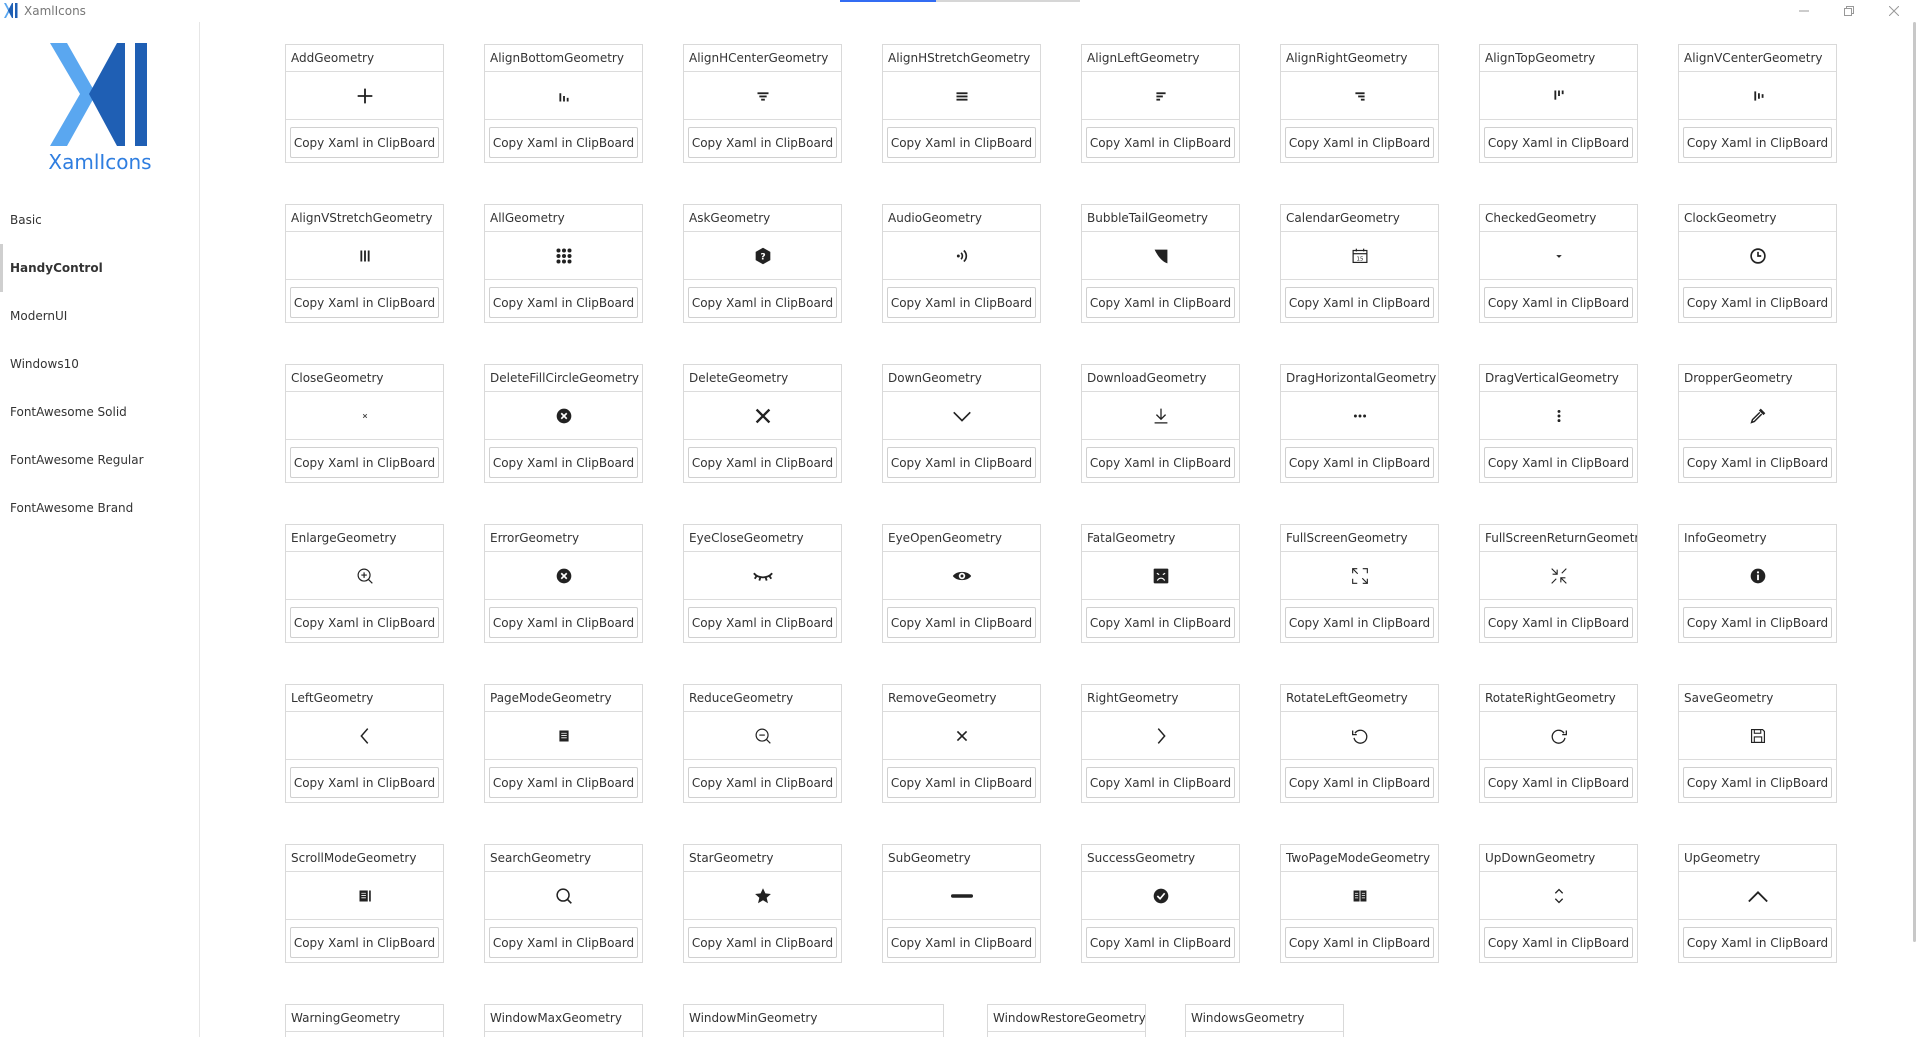 This screenshot has width=1917, height=1037. I want to click on icon-name-label: SubGeometry, so click(961, 858).